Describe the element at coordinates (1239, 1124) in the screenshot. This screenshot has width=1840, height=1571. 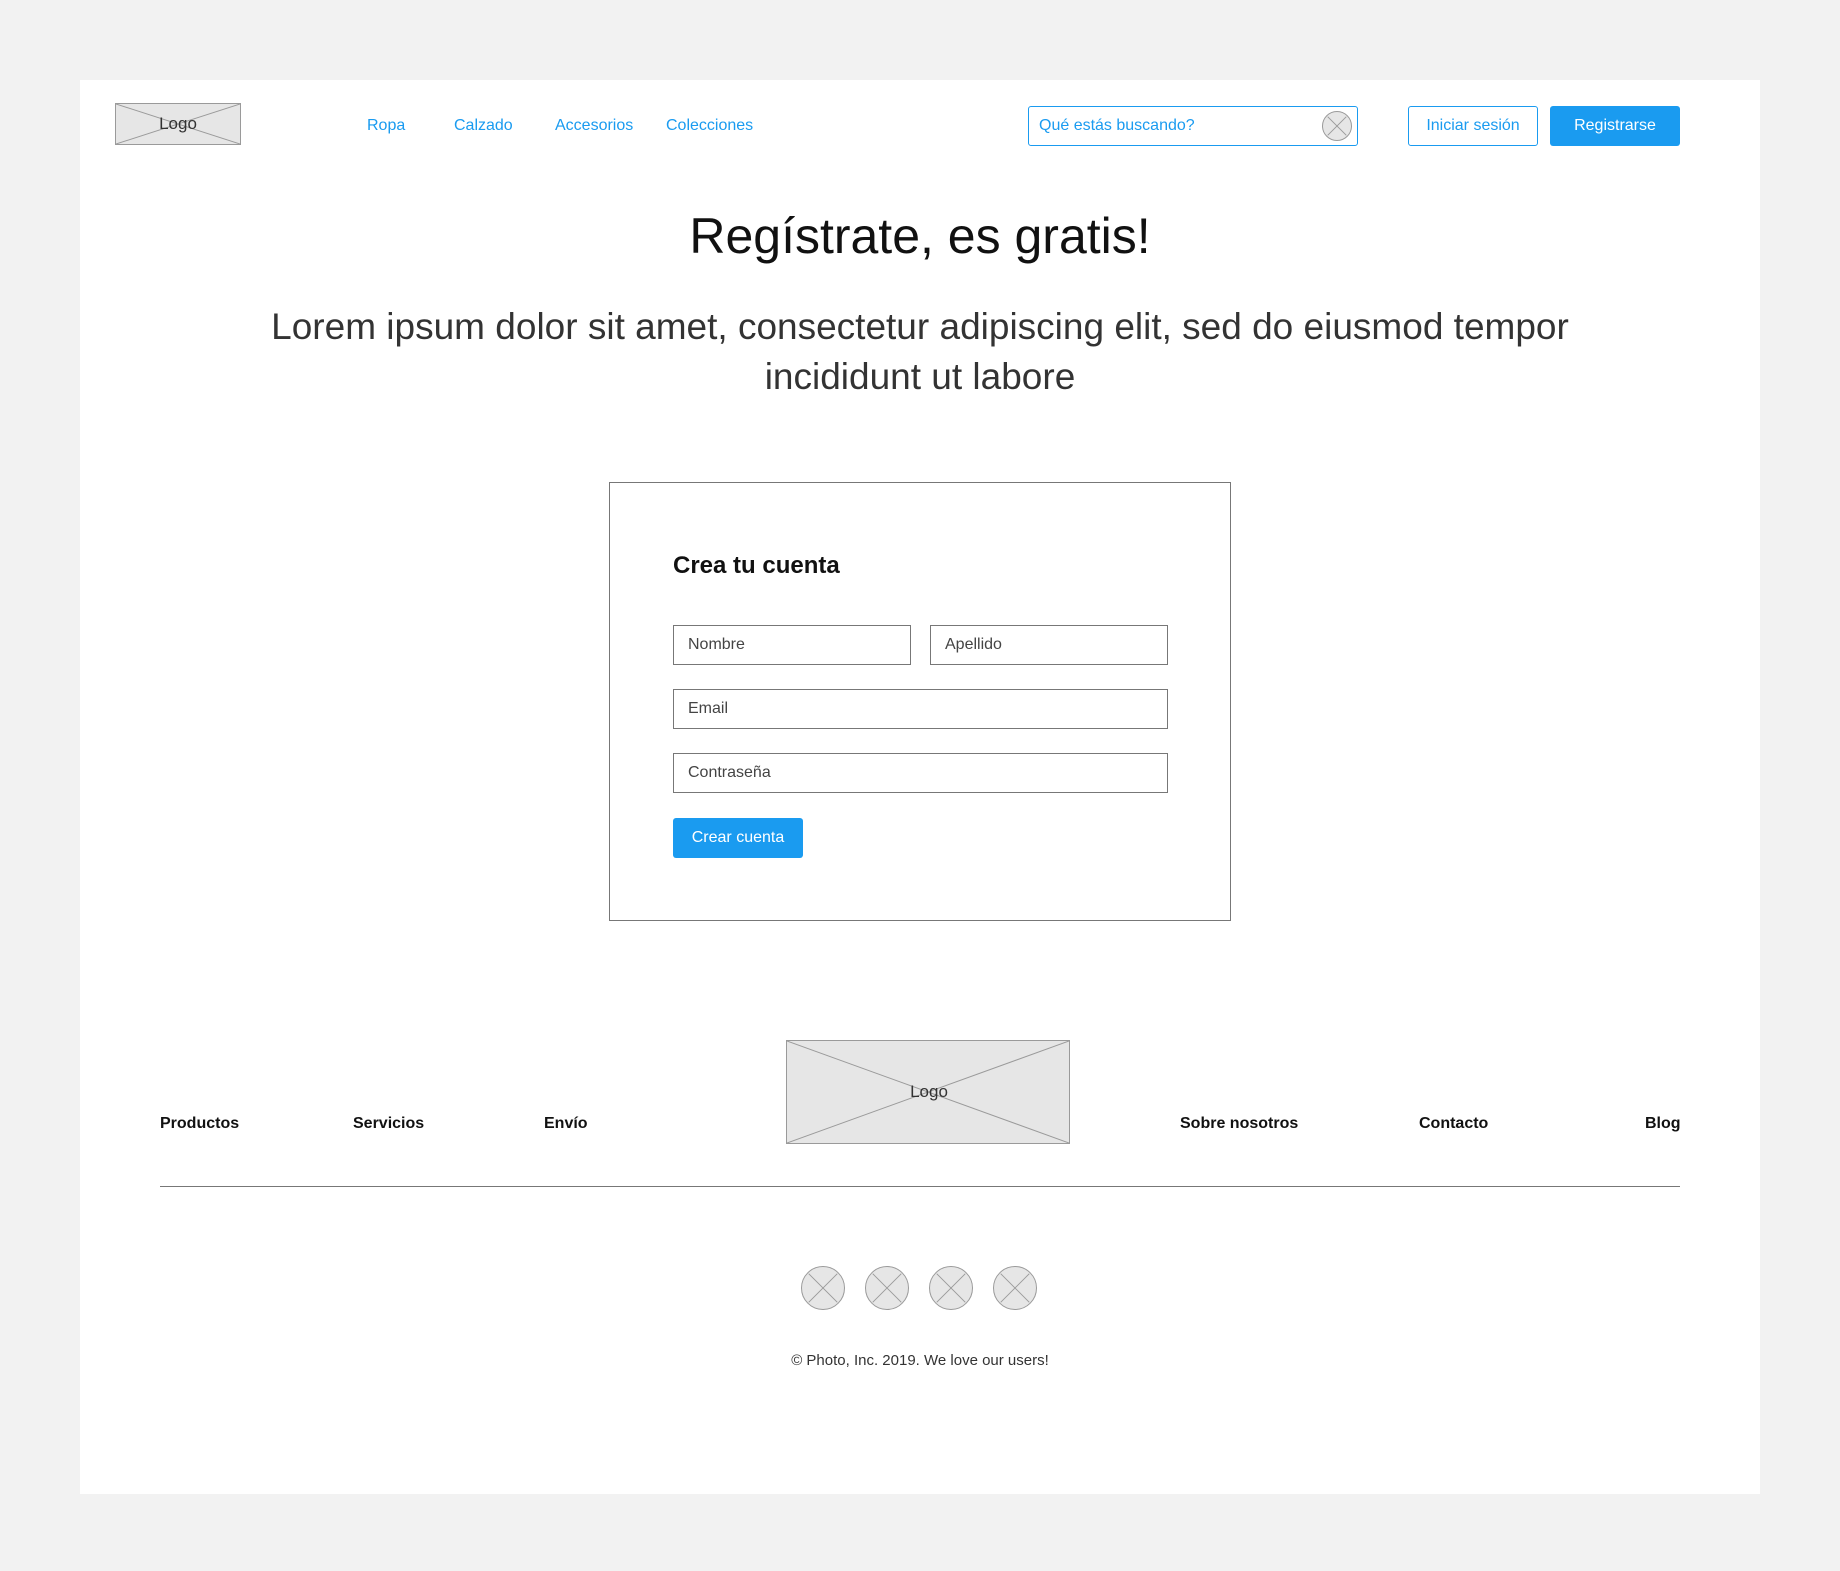
I see `footer-link-sobre-nosotros: Sobre nosotros` at that location.